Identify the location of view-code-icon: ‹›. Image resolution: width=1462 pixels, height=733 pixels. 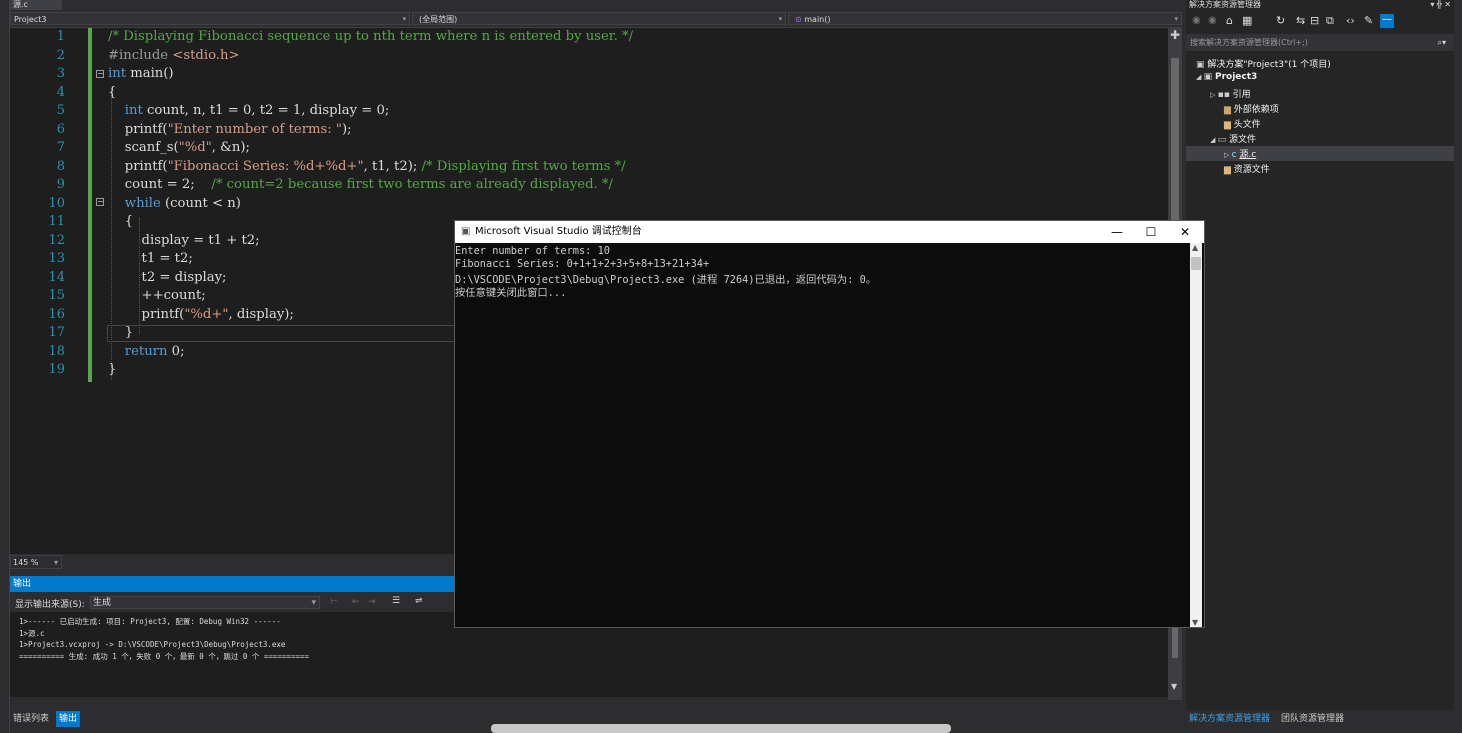
(1350, 20).